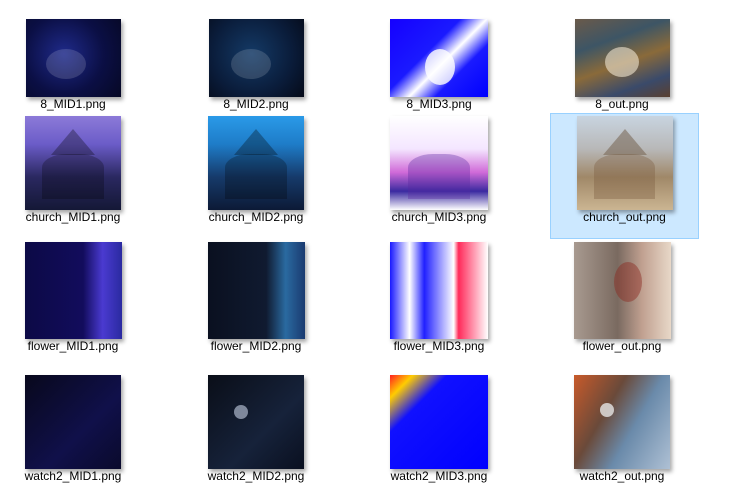 This screenshot has height=498, width=731. Describe the element at coordinates (622, 476) in the screenshot. I see `file-name-label: watch2_out.png` at that location.